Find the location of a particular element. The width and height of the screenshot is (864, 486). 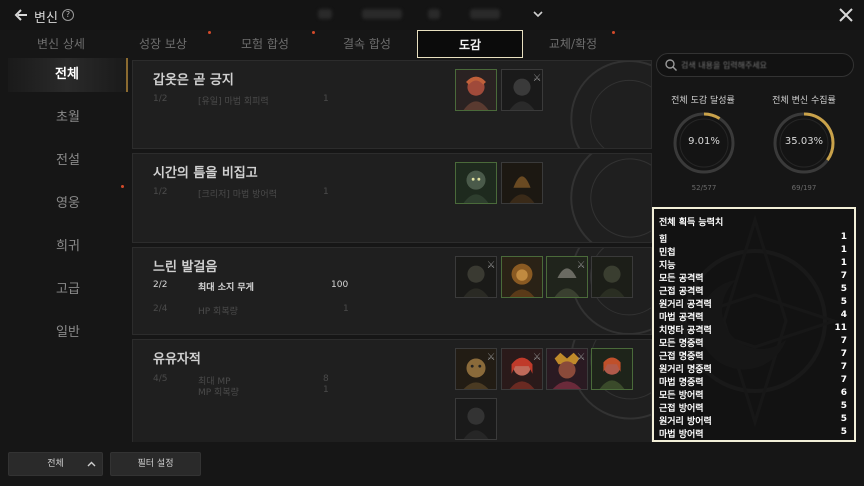

ability-row: 마법 명중력 7 is located at coordinates (754, 381).